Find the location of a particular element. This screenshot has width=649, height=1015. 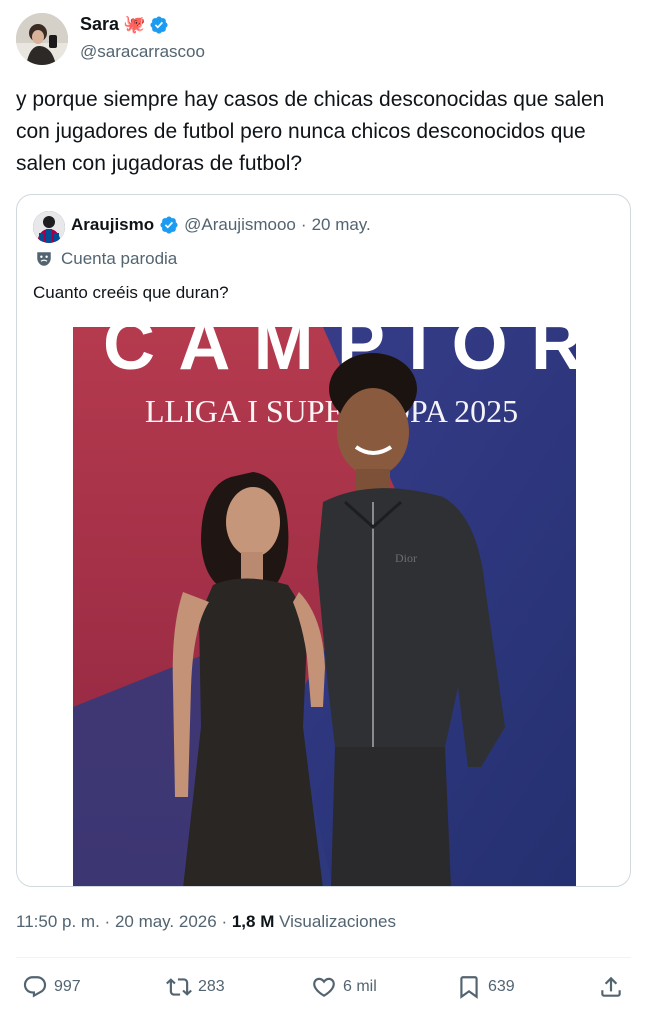

reply-icon is located at coordinates (35, 987).